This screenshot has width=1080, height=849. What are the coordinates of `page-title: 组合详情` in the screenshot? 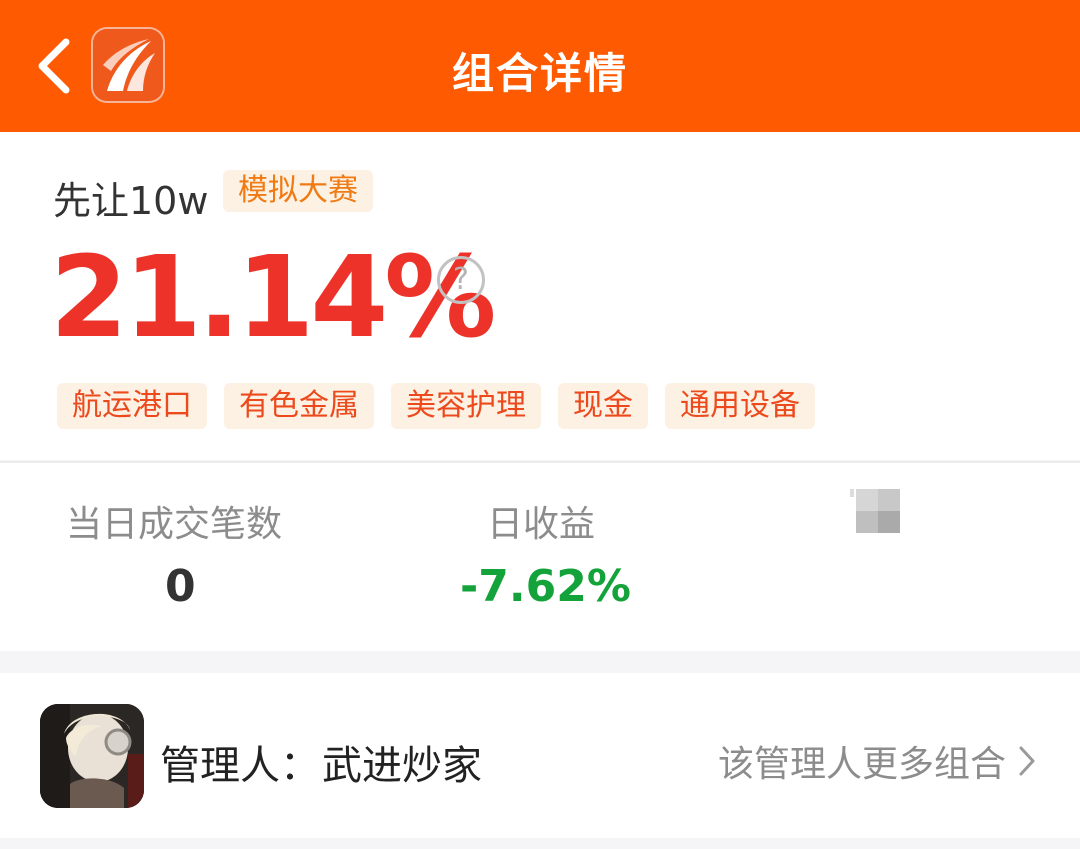 It's located at (539, 73).